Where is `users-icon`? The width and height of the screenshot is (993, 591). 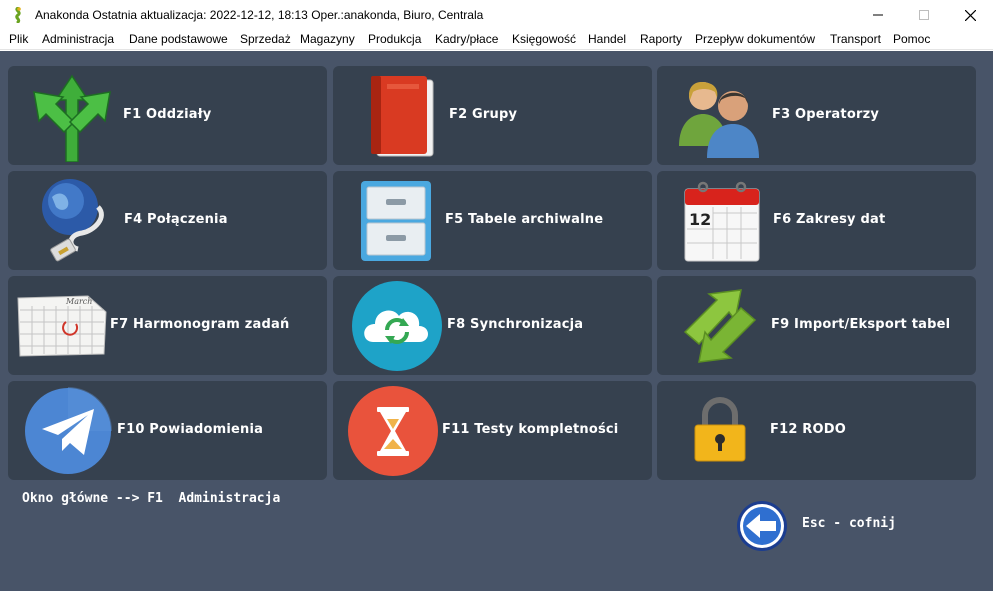
users-icon is located at coordinates (719, 120).